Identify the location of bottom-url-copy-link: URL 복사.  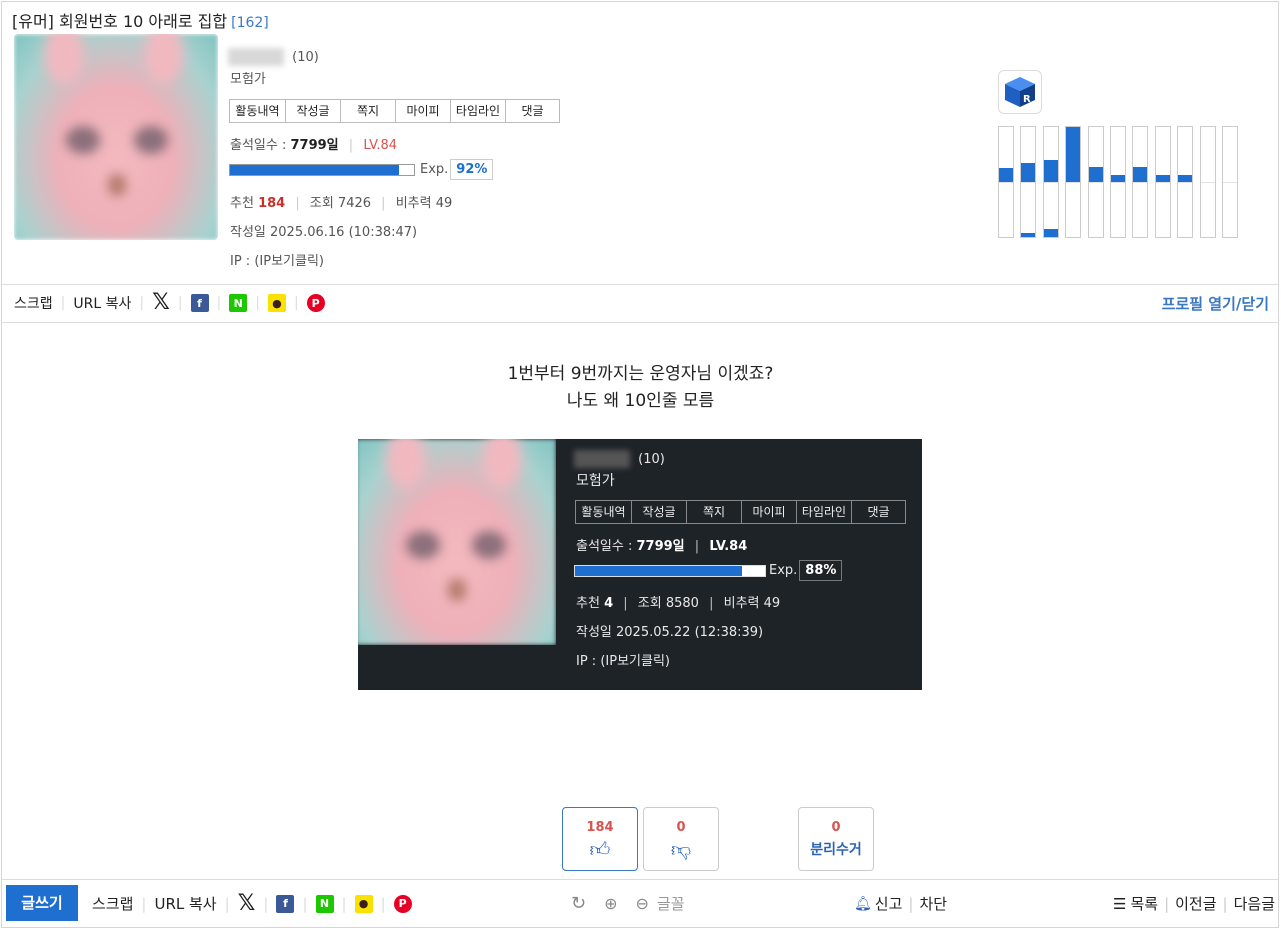
(185, 903).